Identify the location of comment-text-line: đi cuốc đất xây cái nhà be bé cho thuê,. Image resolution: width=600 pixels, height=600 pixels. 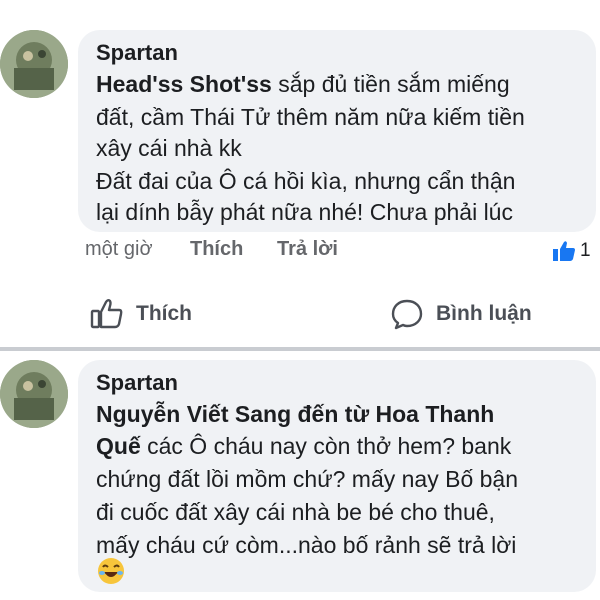
(295, 512).